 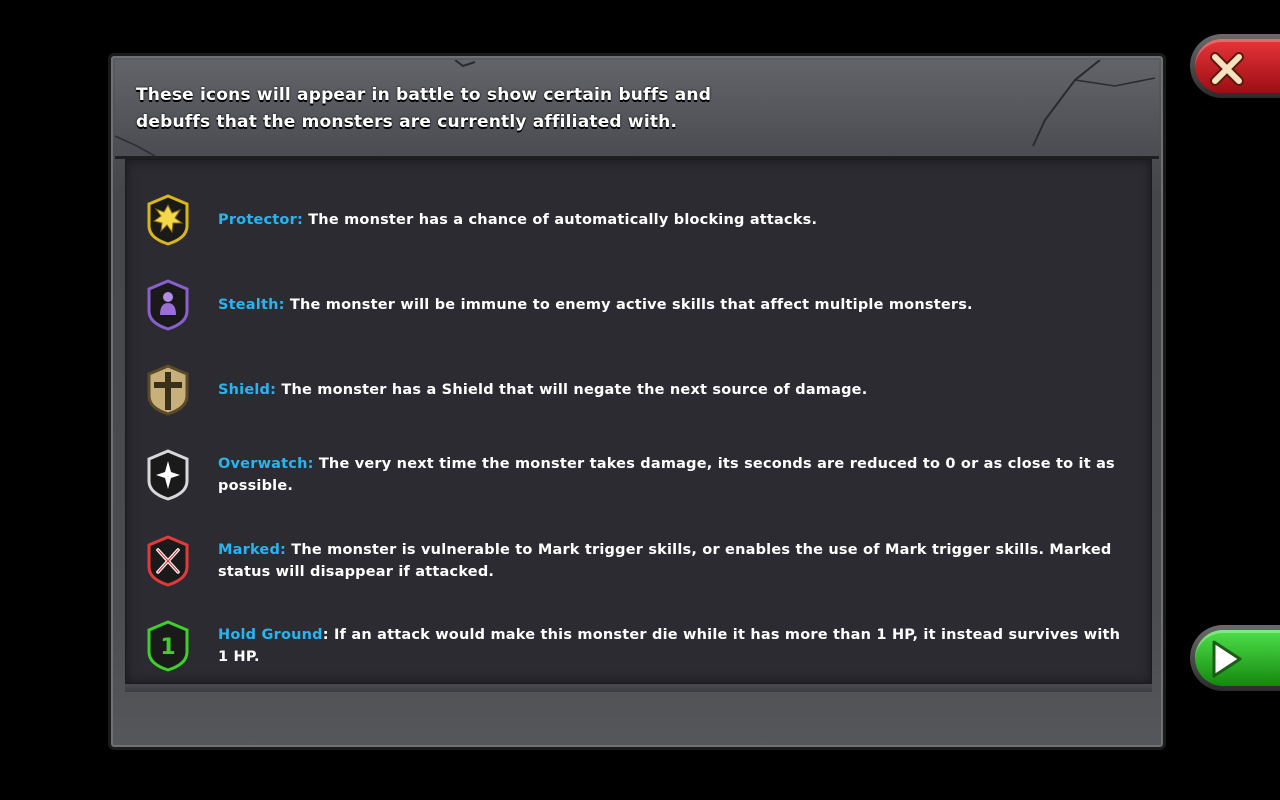 I want to click on stealth-icon, so click(x=168, y=305).